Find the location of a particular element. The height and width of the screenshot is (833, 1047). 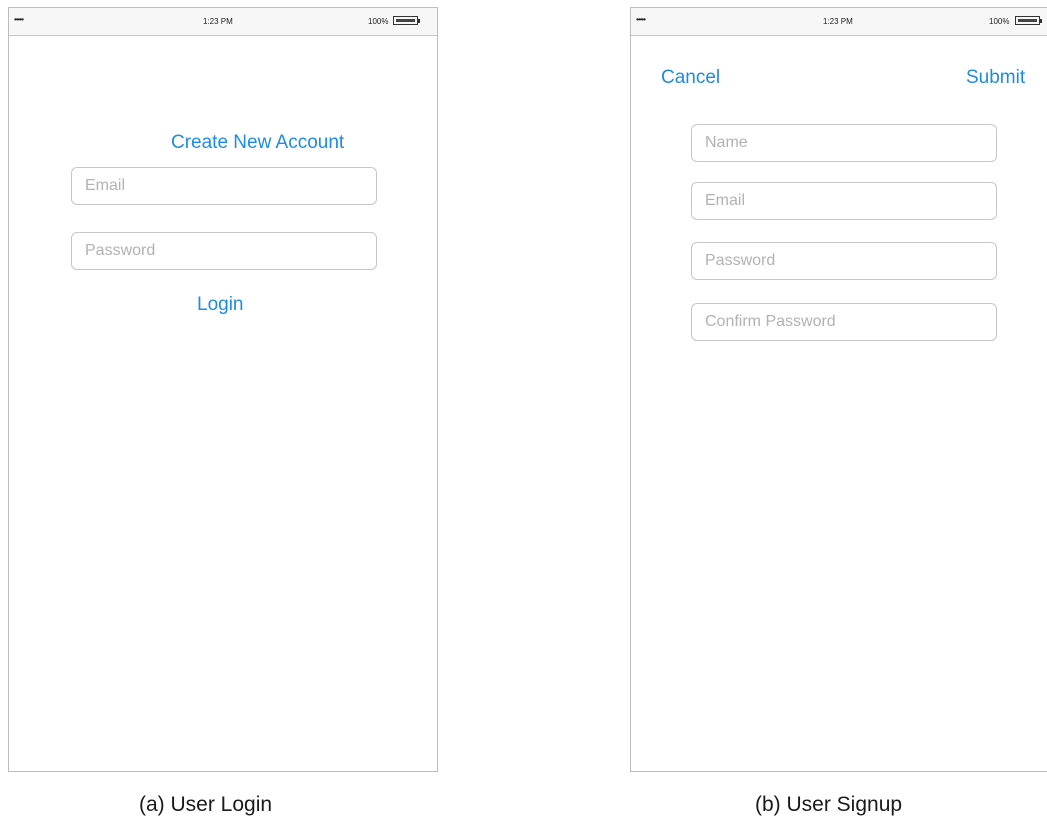

cancel-button: Cancel is located at coordinates (690, 78).